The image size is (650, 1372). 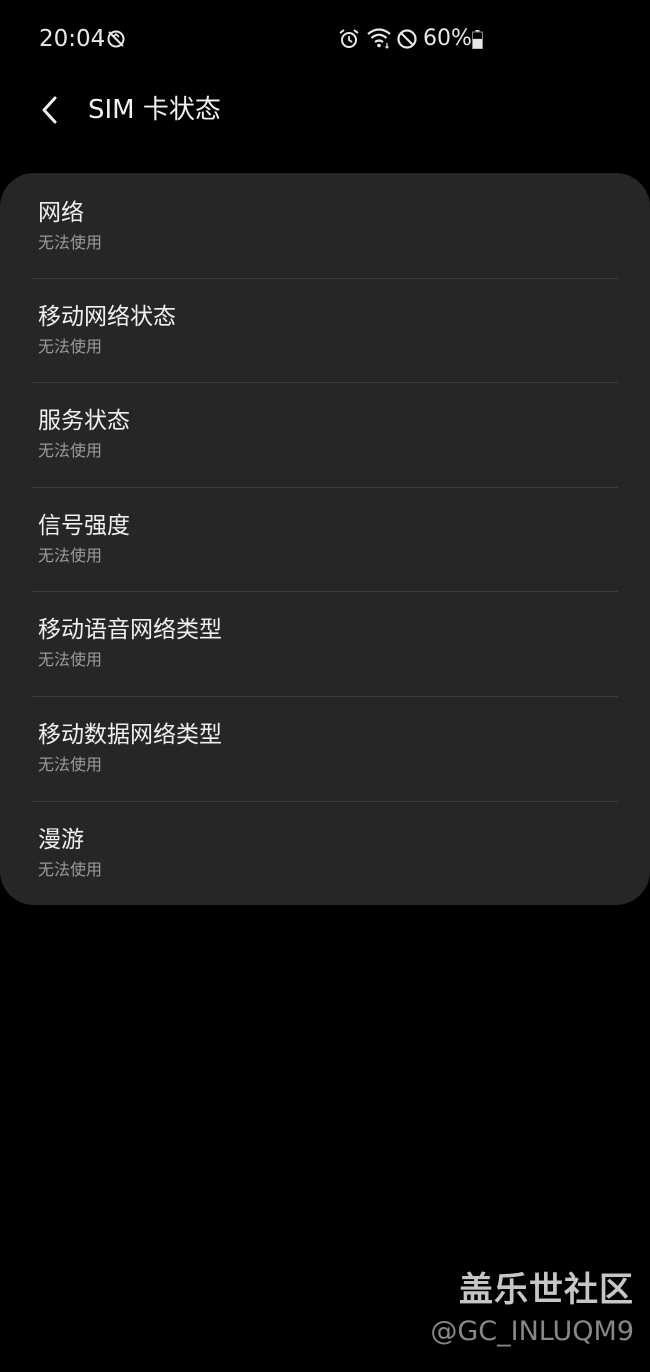 What do you see at coordinates (407, 39) in the screenshot?
I see `do-not-disturb-icon` at bounding box center [407, 39].